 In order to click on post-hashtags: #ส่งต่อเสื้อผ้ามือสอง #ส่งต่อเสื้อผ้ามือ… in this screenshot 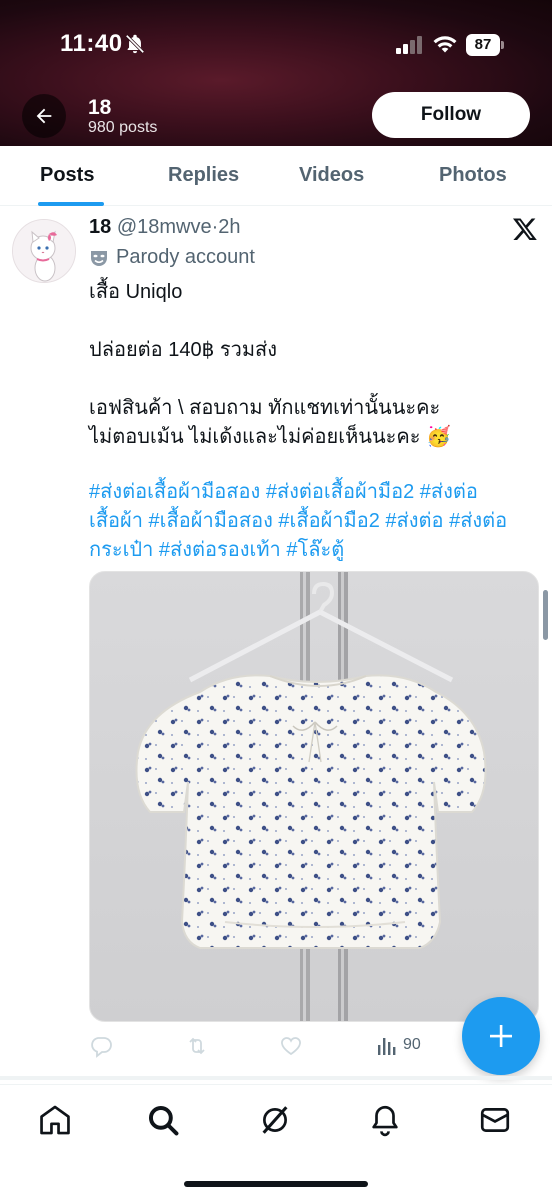, I will do `click(309, 521)`.